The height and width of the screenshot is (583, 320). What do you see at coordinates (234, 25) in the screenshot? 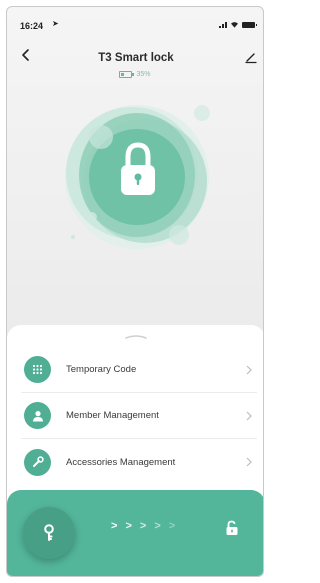
I see `wifi-icon` at bounding box center [234, 25].